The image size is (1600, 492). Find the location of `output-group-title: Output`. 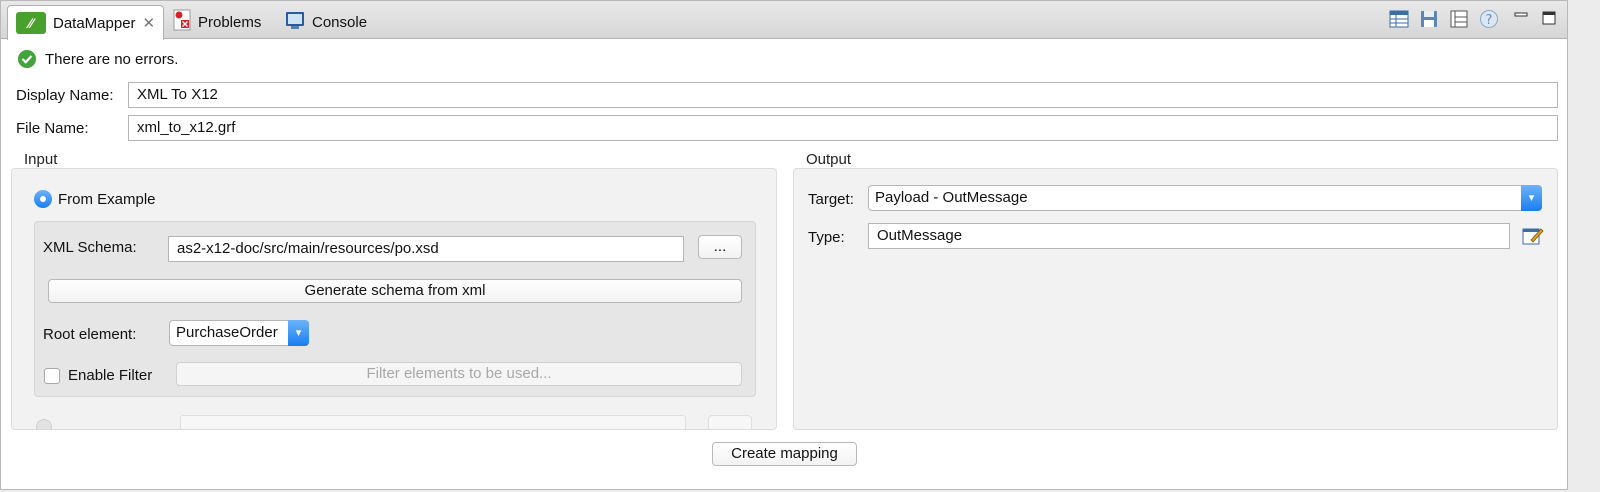

output-group-title: Output is located at coordinates (829, 159).